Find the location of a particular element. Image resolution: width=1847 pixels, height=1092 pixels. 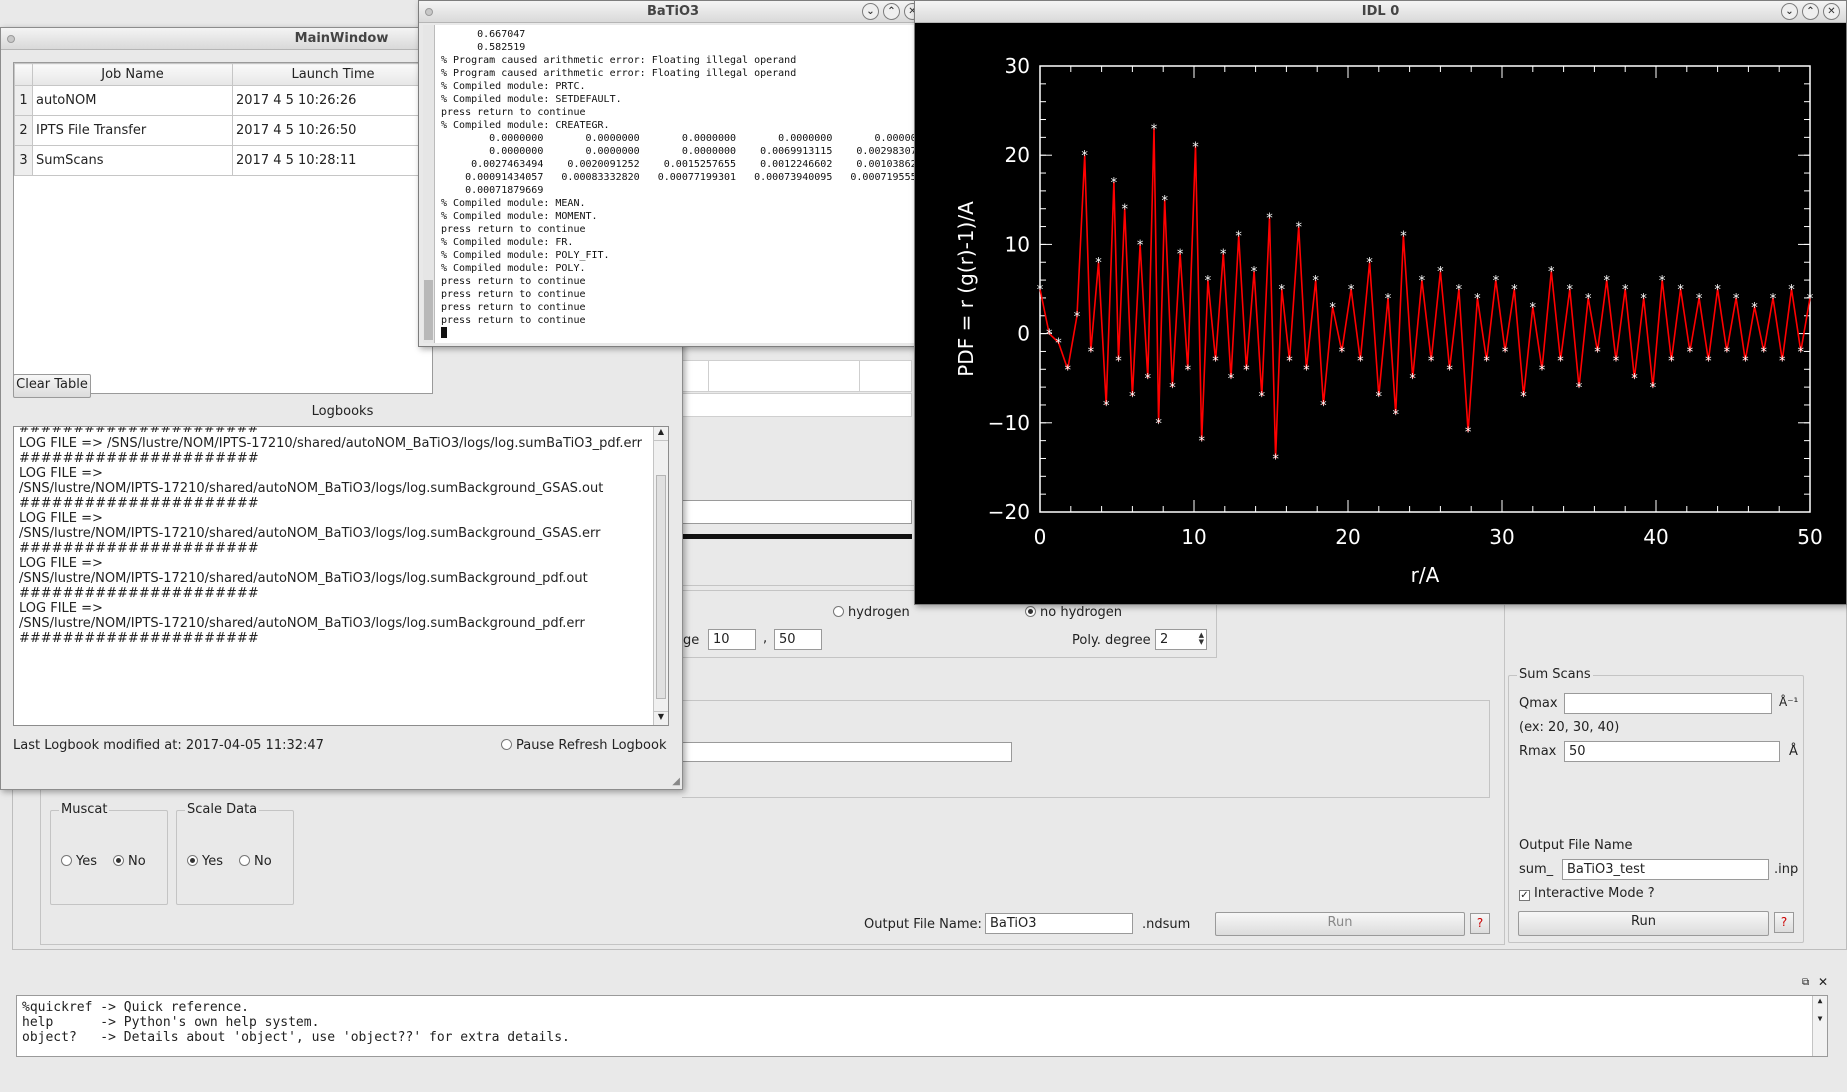

output-run-button: Run is located at coordinates (1340, 924).